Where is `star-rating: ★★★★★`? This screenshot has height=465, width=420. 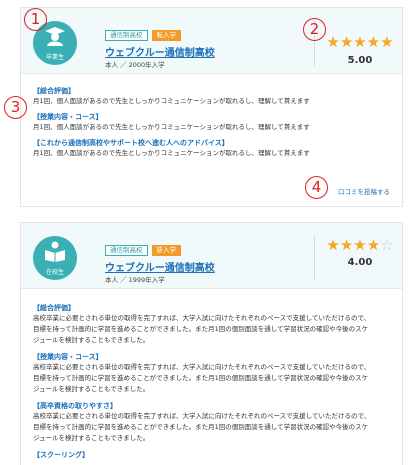
star-rating: ★★★★★ is located at coordinates (360, 42).